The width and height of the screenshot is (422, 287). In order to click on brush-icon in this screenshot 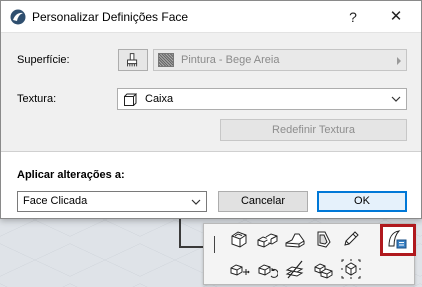, I will do `click(132, 60)`.